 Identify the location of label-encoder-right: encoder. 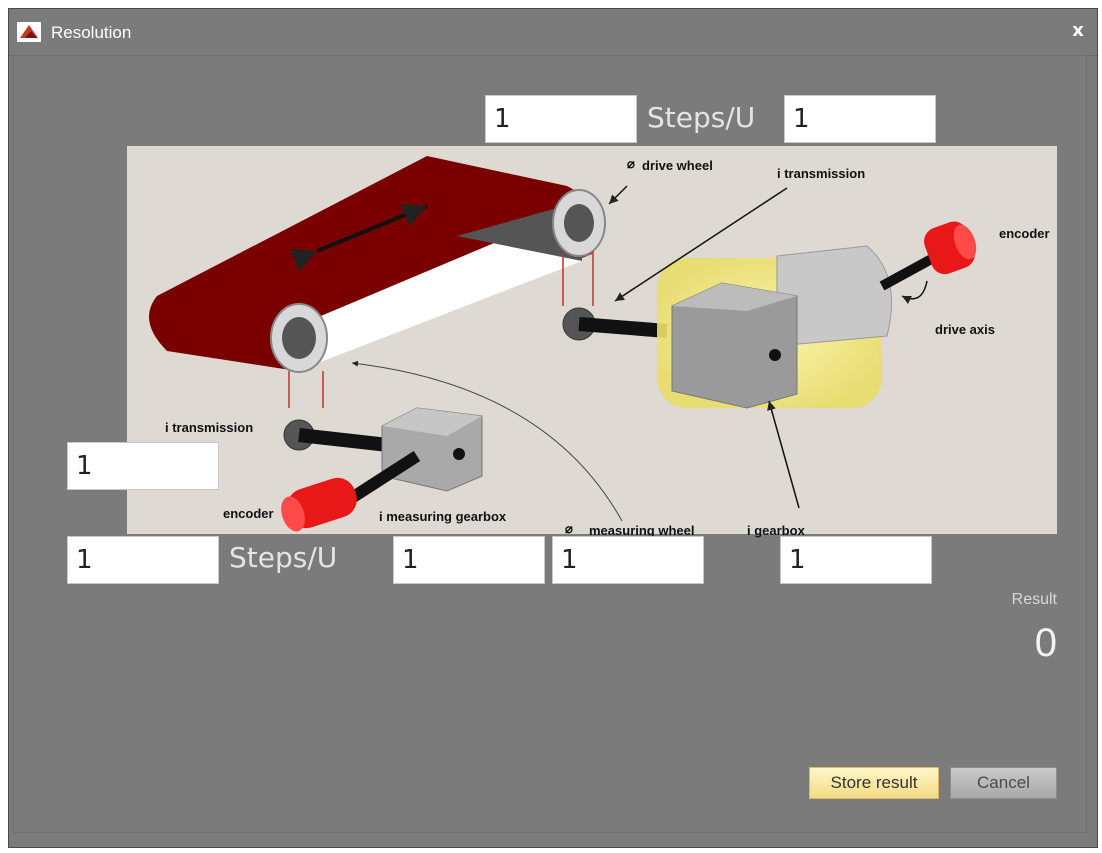
(1024, 233).